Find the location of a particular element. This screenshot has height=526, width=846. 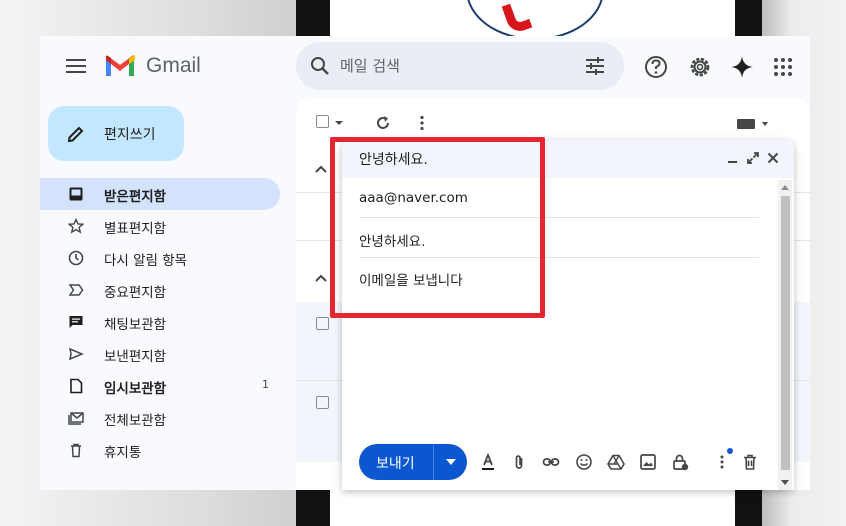

sidebar-item-label: 임시보관함 is located at coordinates (135, 389).